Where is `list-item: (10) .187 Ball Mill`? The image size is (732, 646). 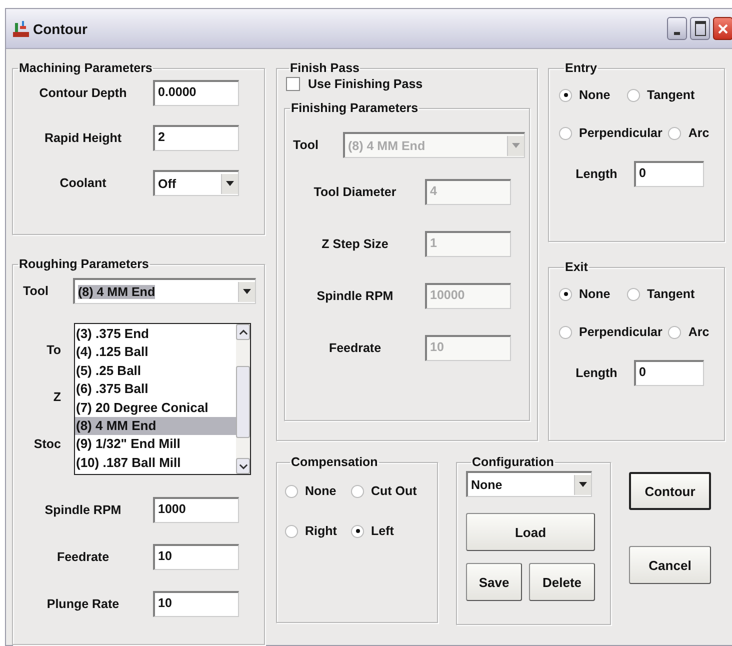
list-item: (10) .187 Ball Mill is located at coordinates (155, 463).